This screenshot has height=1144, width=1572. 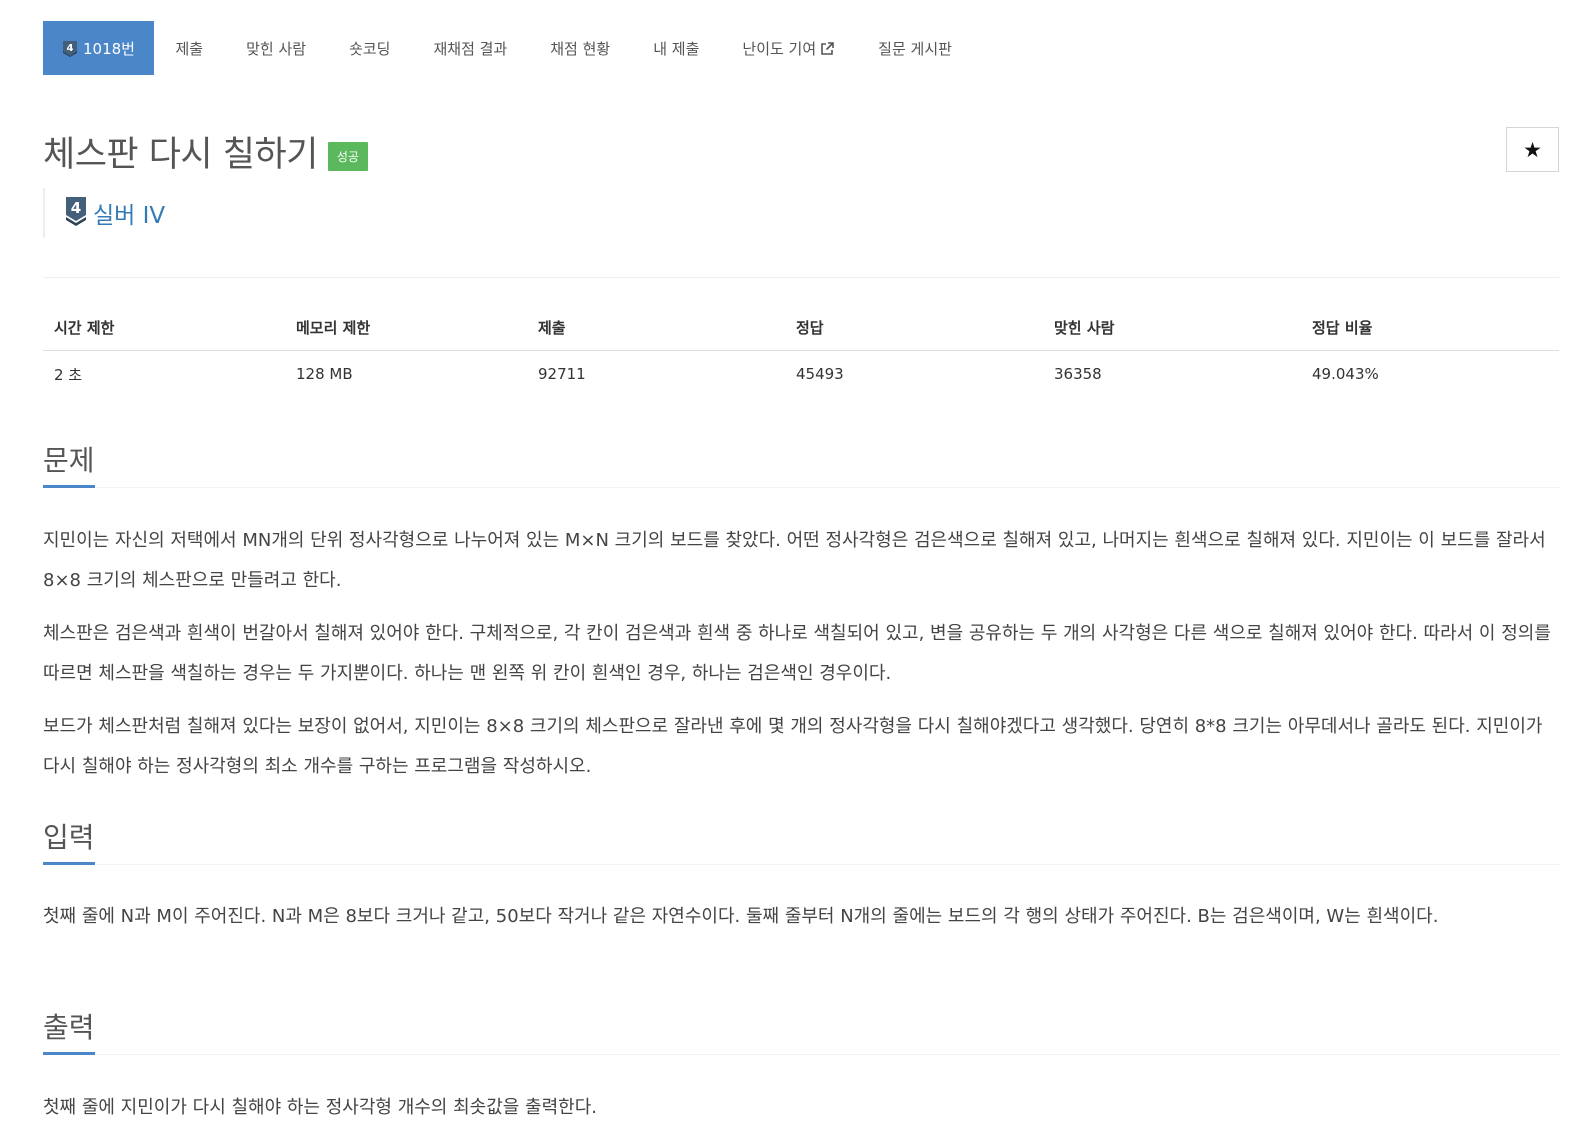 What do you see at coordinates (164, 328) in the screenshot?
I see `header-time-limit: 시간 제한` at bounding box center [164, 328].